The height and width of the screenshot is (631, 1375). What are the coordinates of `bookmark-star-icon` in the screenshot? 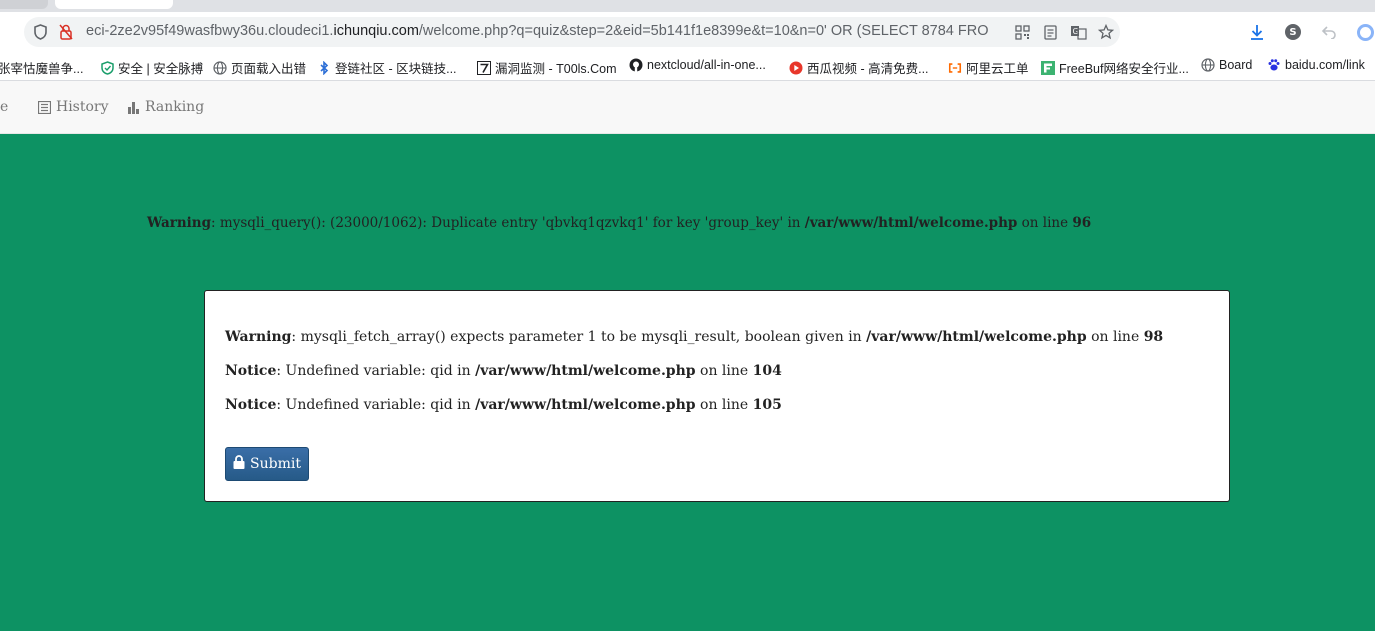 It's located at (1106, 32).